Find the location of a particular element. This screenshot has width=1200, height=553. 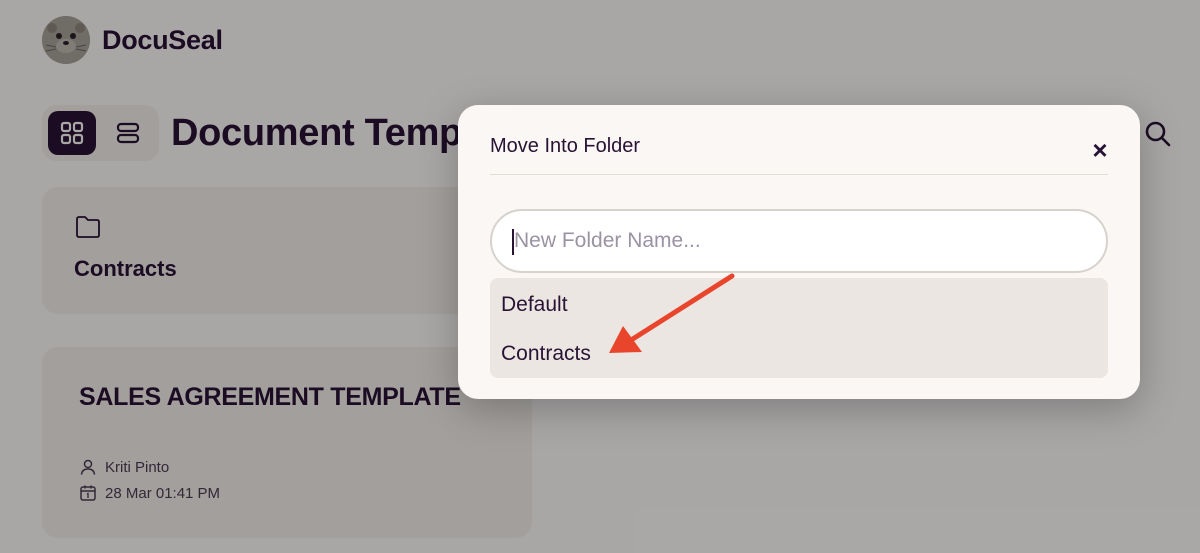

close-button: × is located at coordinates (1100, 150).